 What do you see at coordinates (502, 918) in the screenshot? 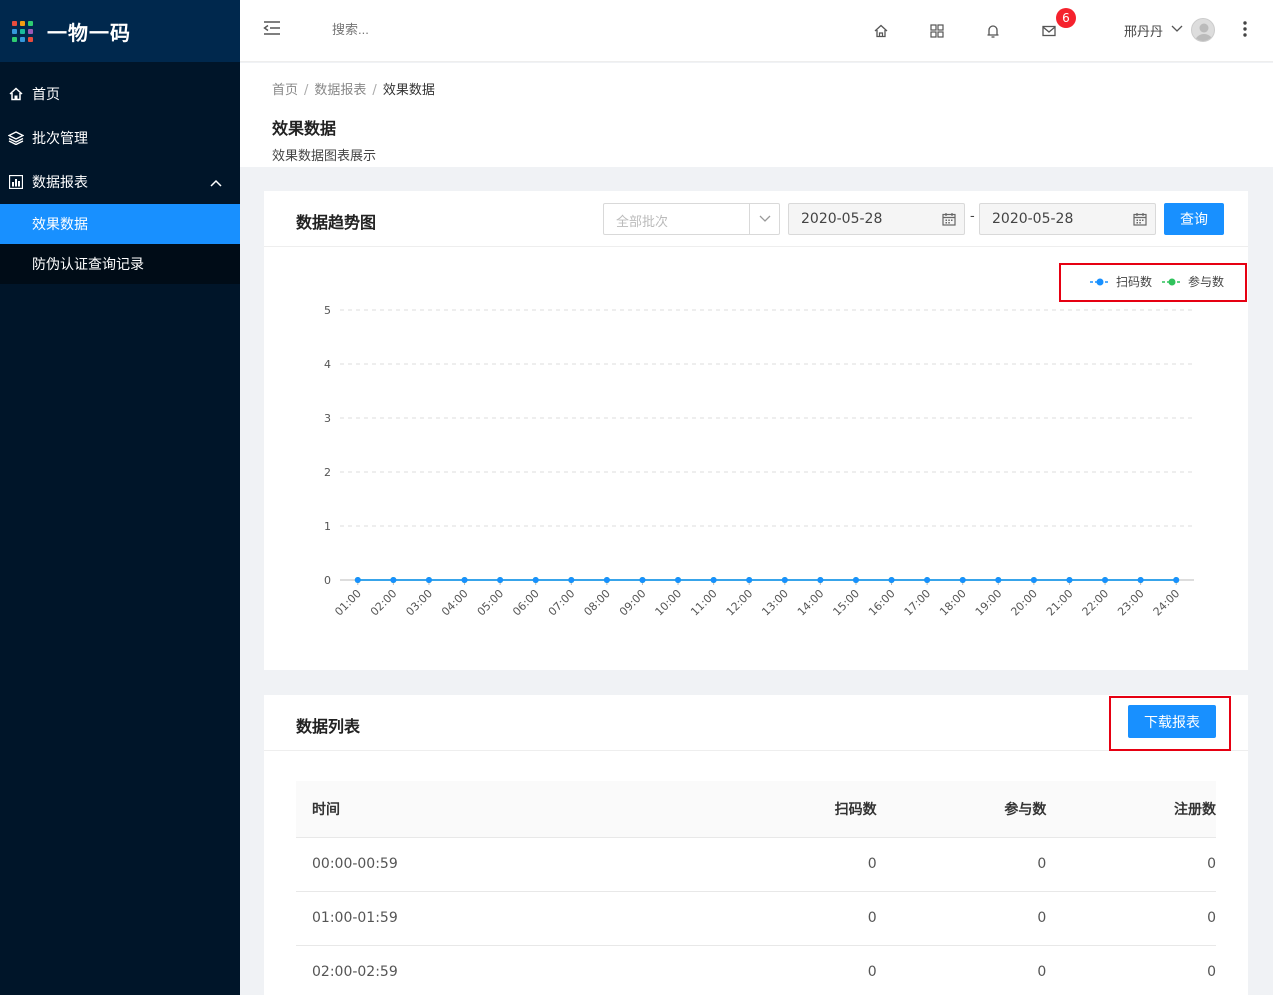
I see `cell-time: 01:00-01:59` at bounding box center [502, 918].